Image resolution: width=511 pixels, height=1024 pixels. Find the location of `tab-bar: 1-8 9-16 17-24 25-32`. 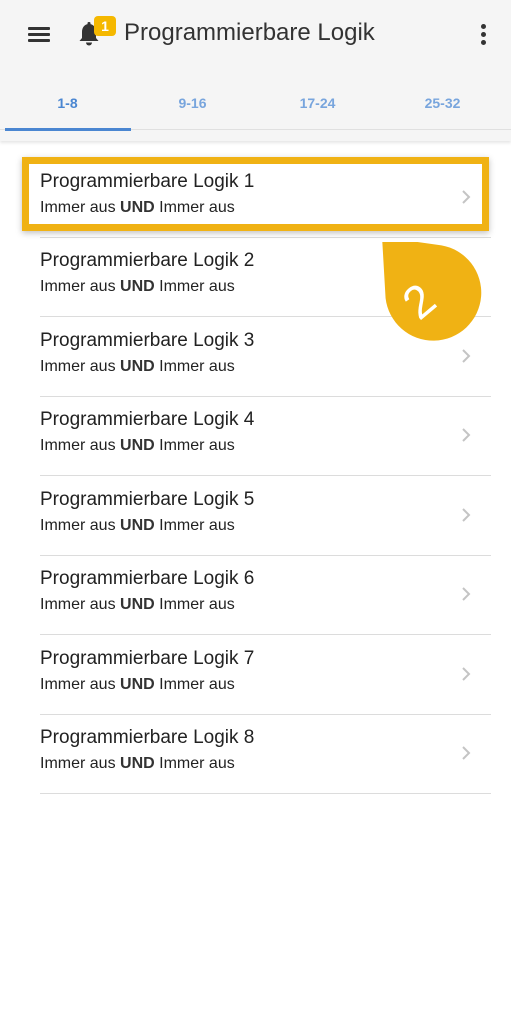

tab-bar: 1-8 9-16 17-24 25-32 is located at coordinates (255, 104).